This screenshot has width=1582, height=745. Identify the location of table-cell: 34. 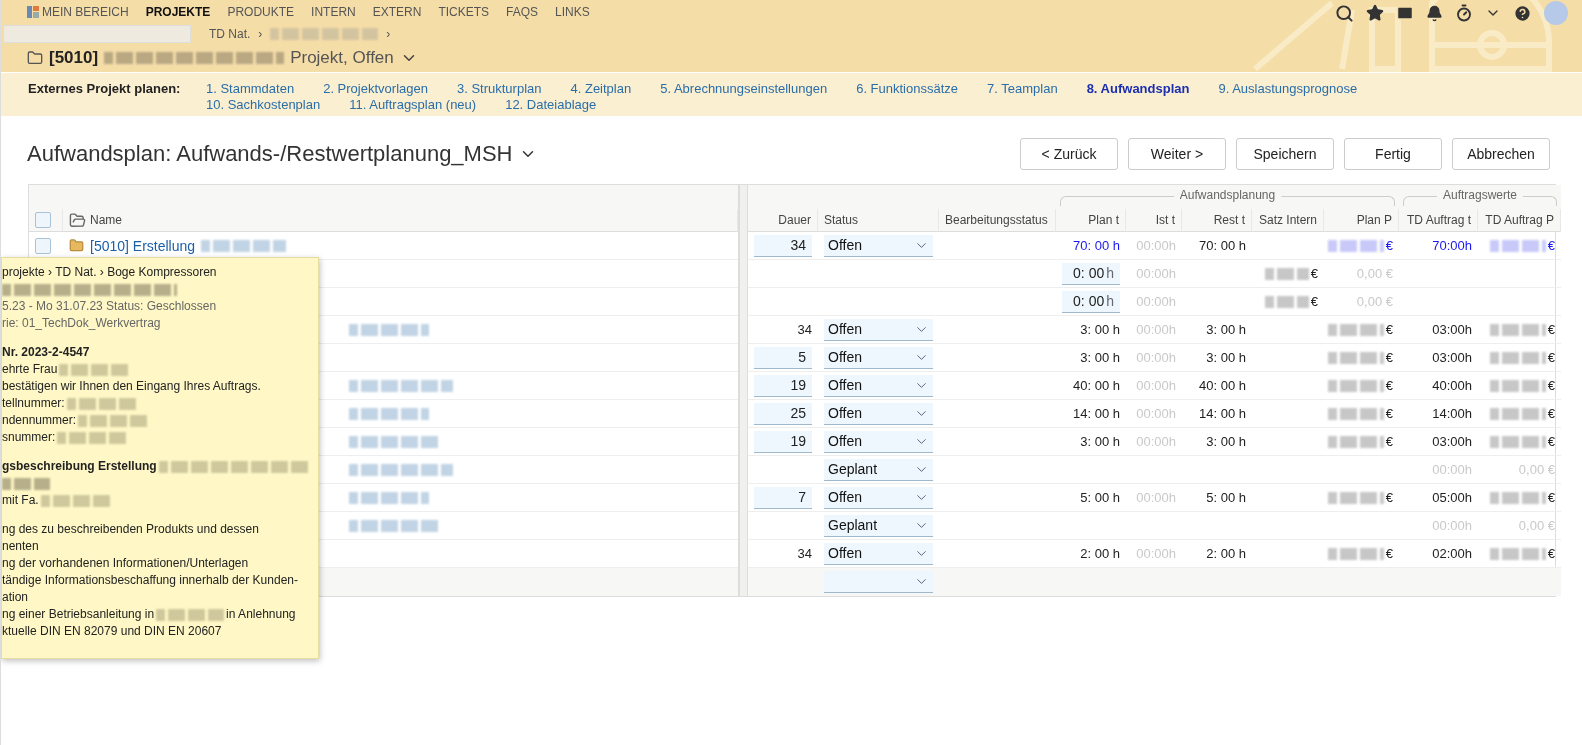
(804, 329).